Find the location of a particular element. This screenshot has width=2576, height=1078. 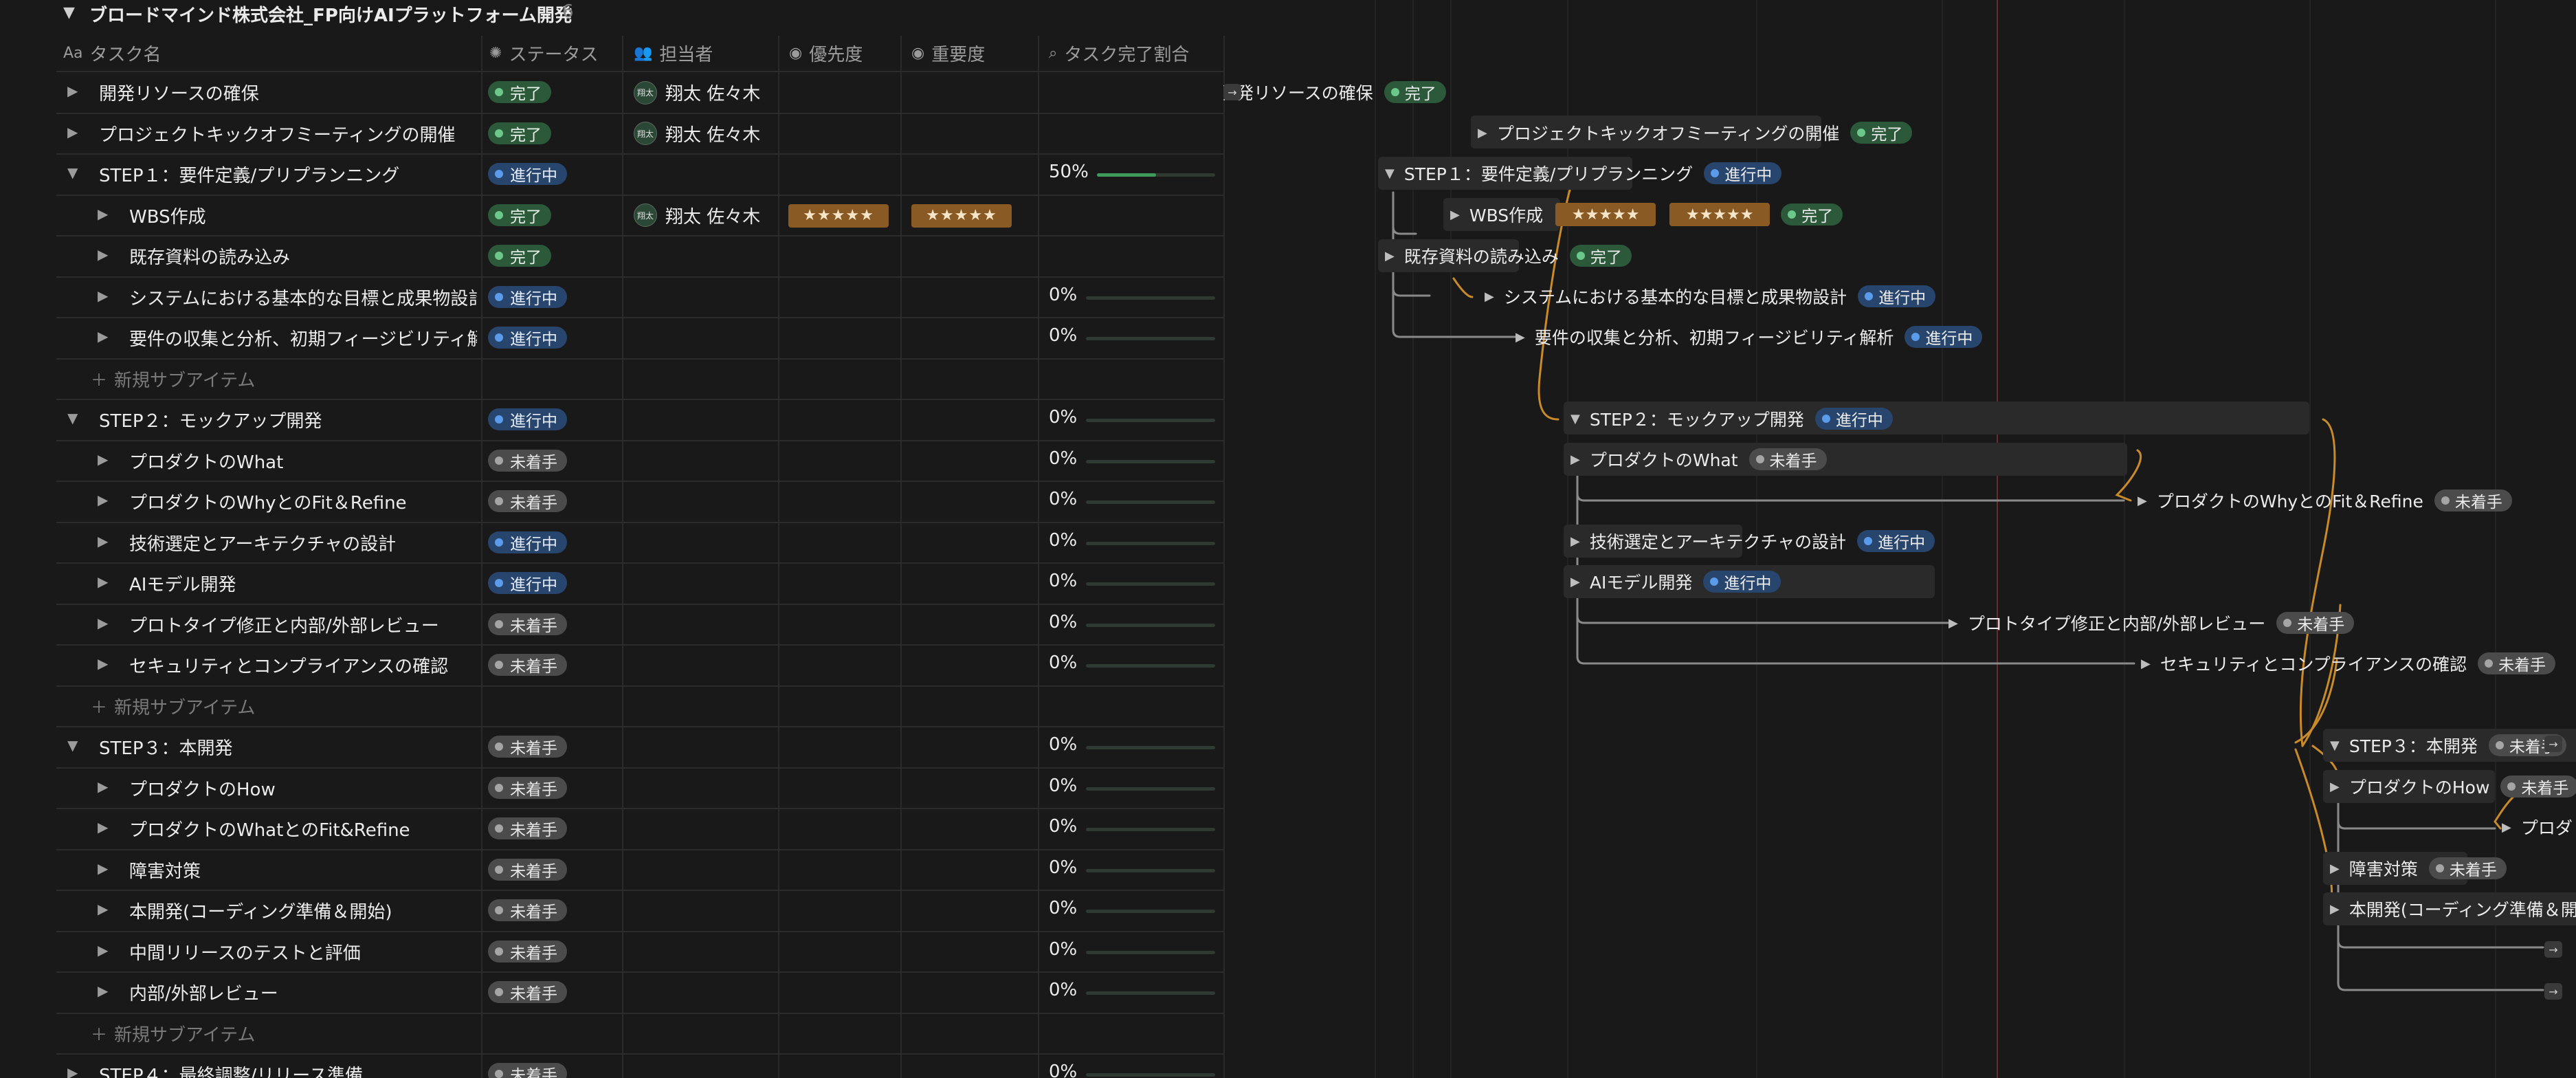

table-row: ▶ 本開発(コーディング準備＆開始) 未着手 0% is located at coordinates (611, 910).